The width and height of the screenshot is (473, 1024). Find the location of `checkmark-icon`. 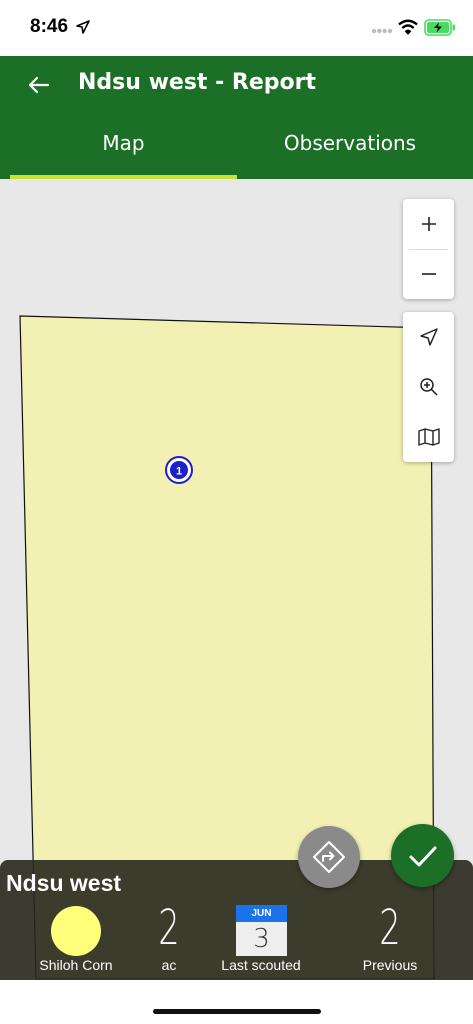

checkmark-icon is located at coordinates (422, 856).